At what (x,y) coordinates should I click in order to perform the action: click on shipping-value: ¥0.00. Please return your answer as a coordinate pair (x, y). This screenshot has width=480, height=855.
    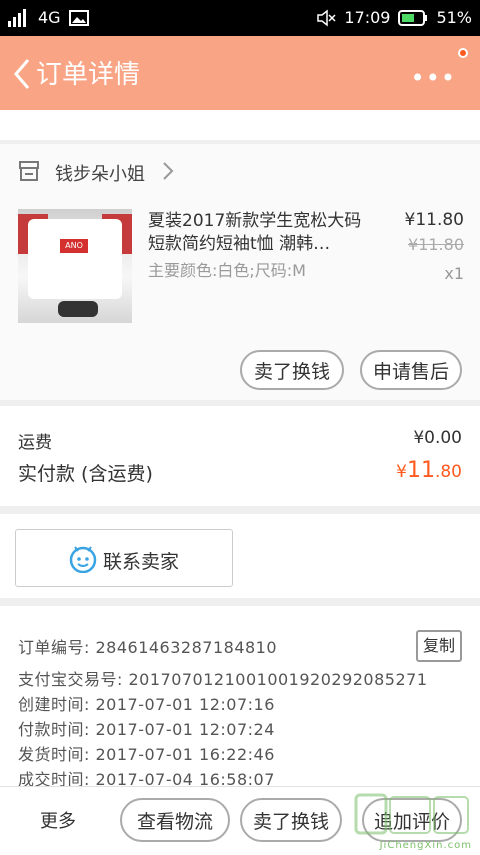
    Looking at the image, I should click on (437, 438).